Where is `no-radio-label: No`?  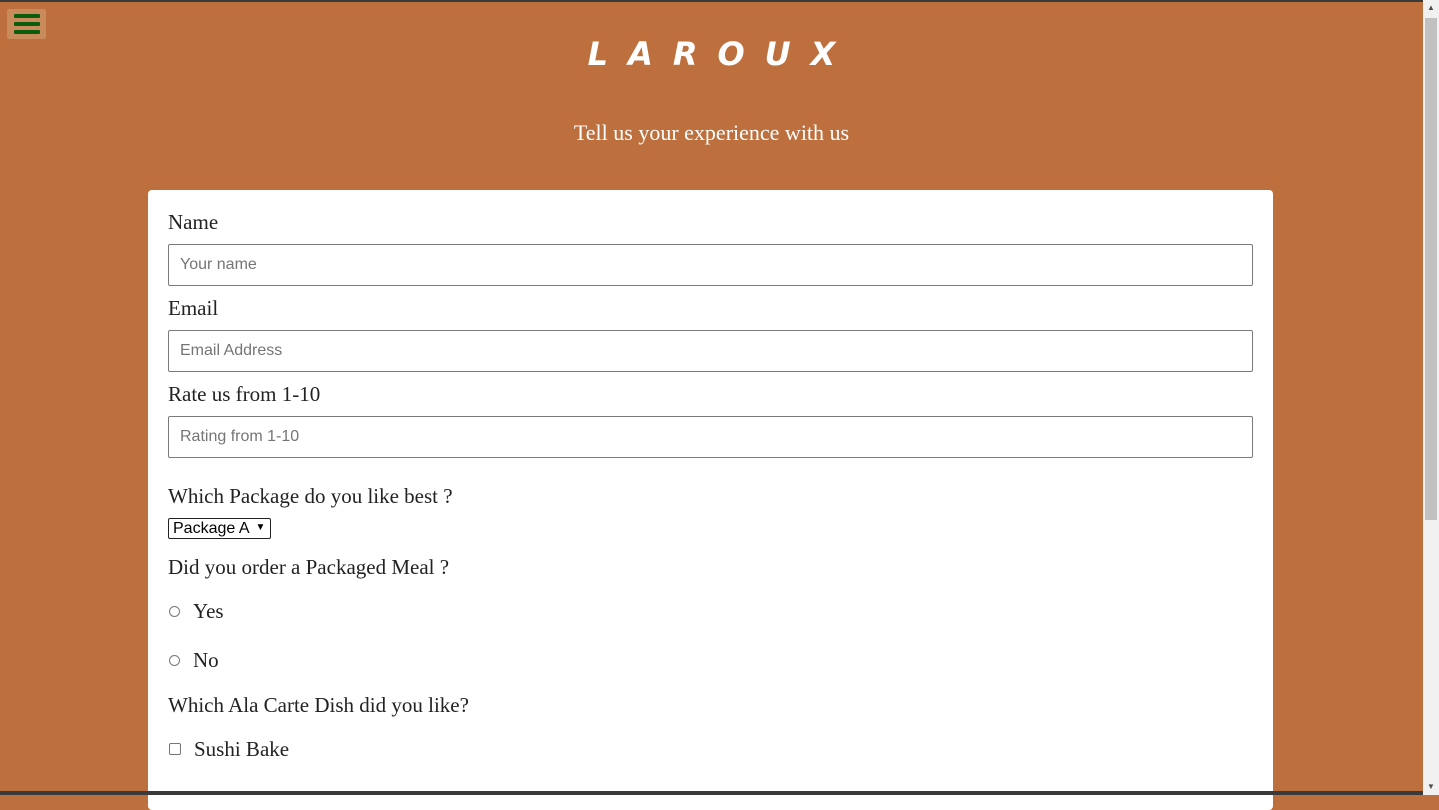
no-radio-label: No is located at coordinates (206, 660).